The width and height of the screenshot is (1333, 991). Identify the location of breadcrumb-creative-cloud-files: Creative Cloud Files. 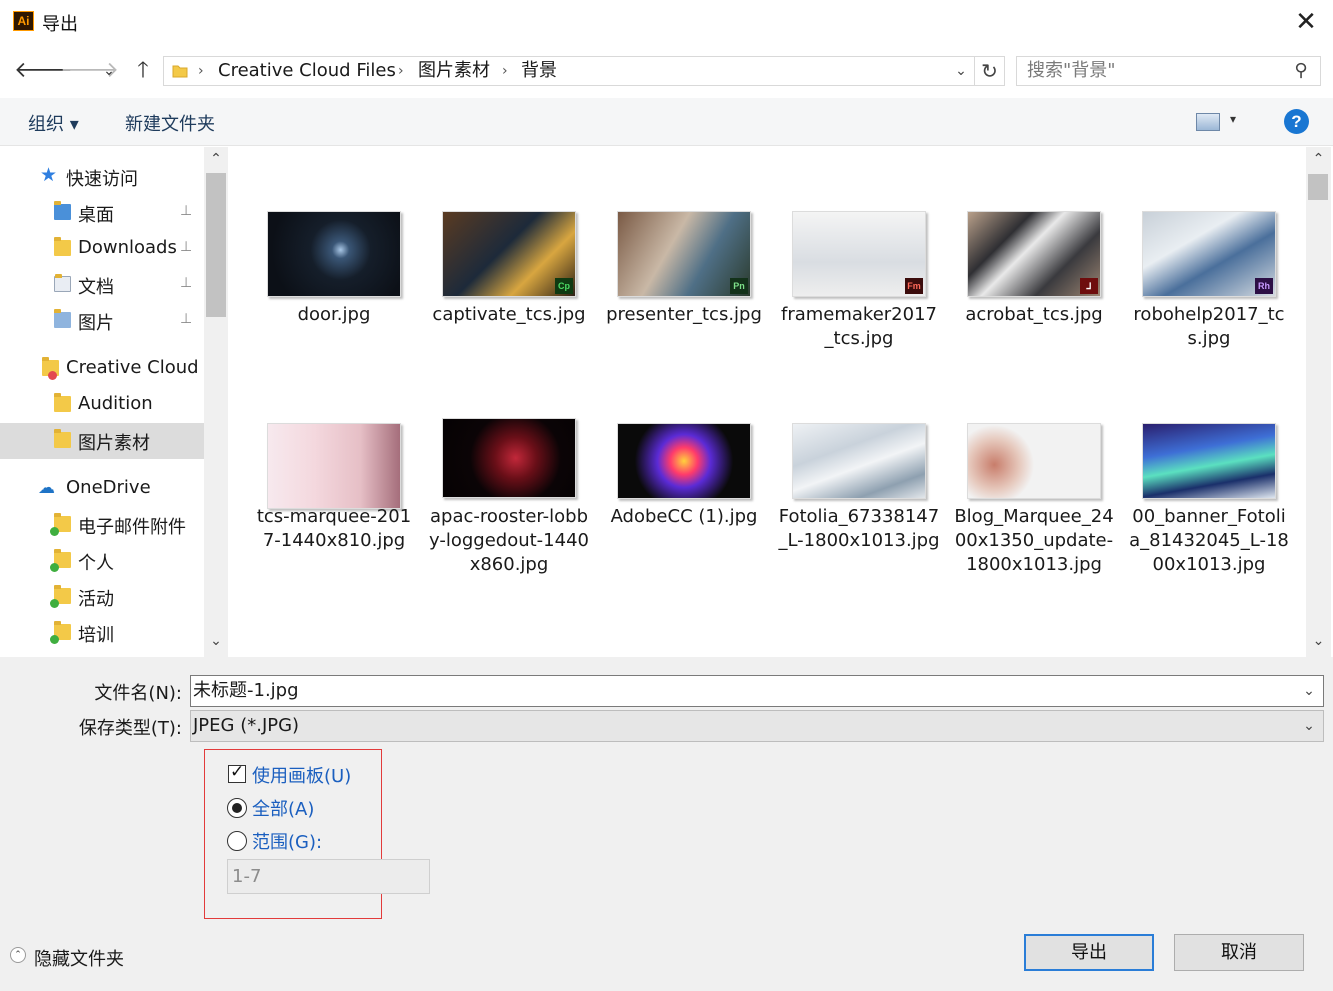
(307, 71).